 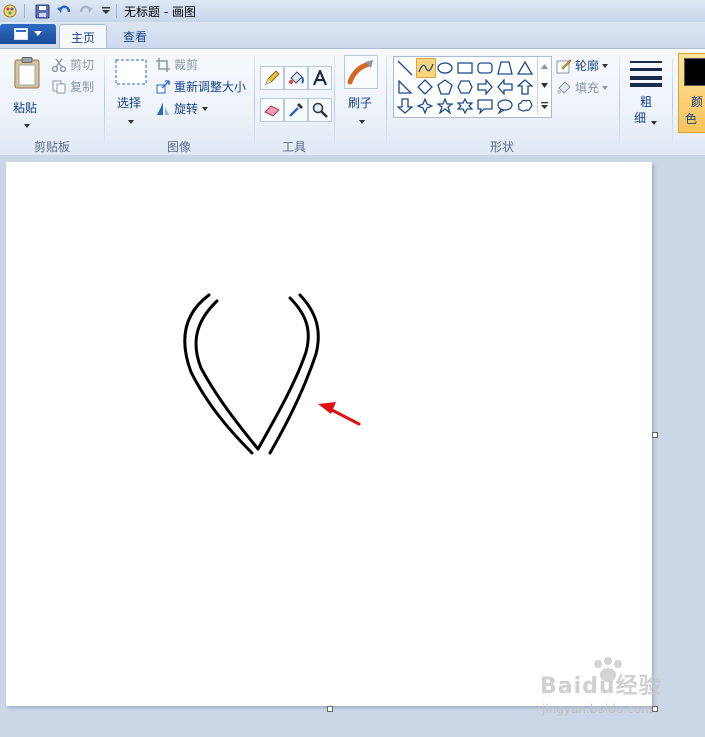 I want to click on line-shape-icon, so click(x=405, y=68).